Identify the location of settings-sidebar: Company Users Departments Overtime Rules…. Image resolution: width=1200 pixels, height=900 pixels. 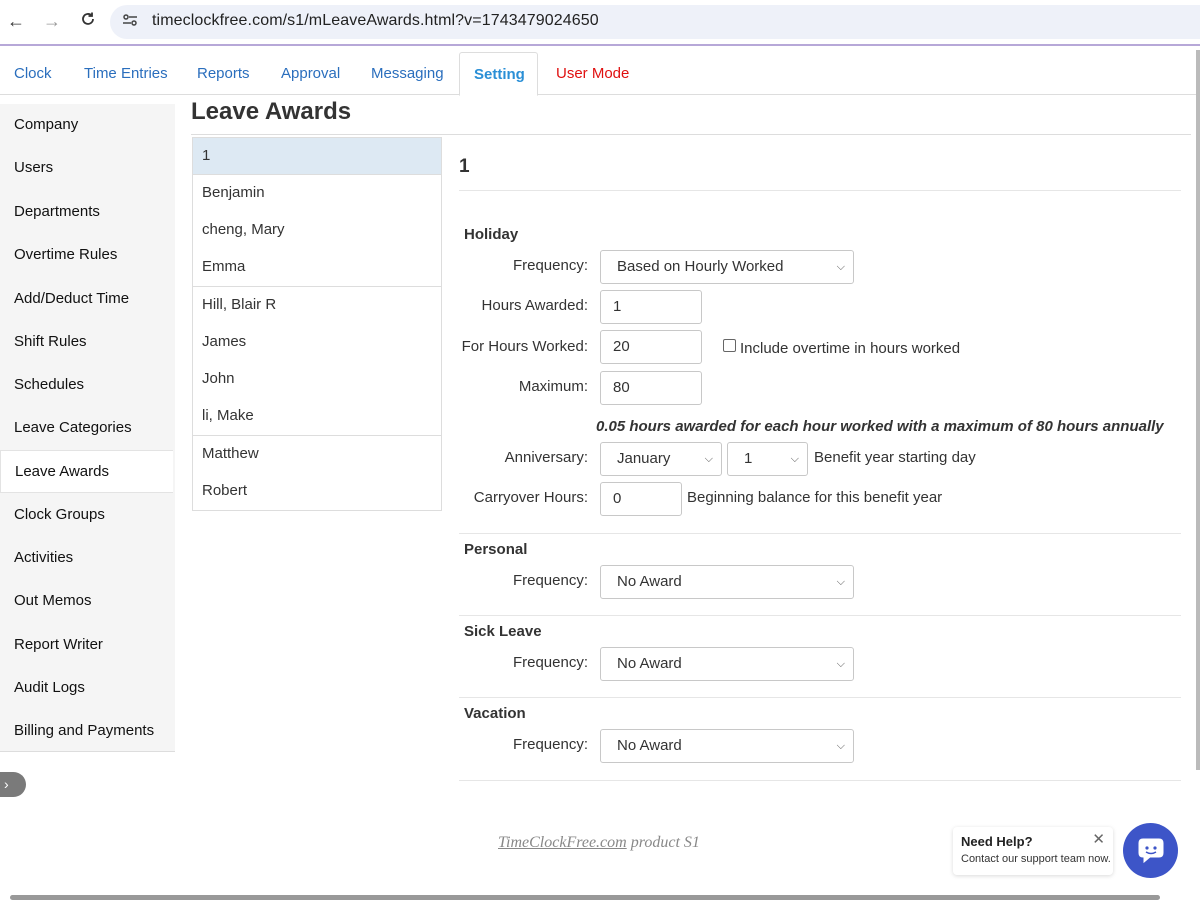
(87, 428).